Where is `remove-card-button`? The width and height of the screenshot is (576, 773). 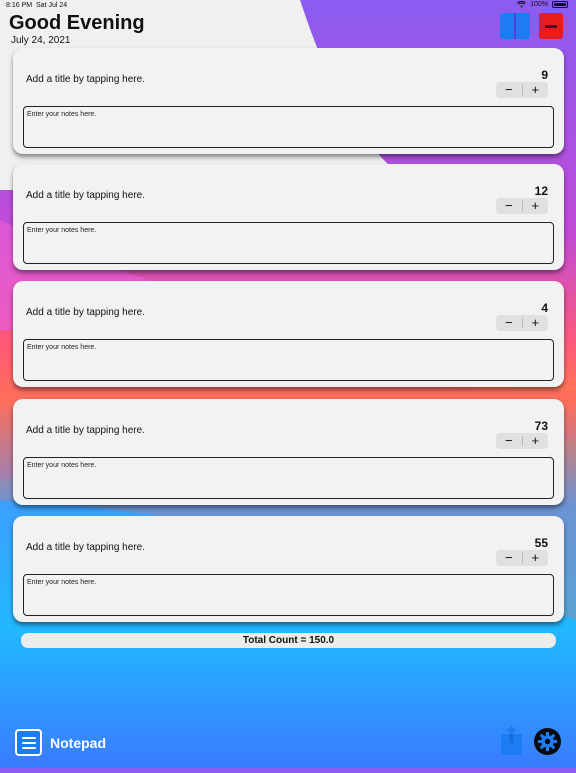
remove-card-button is located at coordinates (551, 26).